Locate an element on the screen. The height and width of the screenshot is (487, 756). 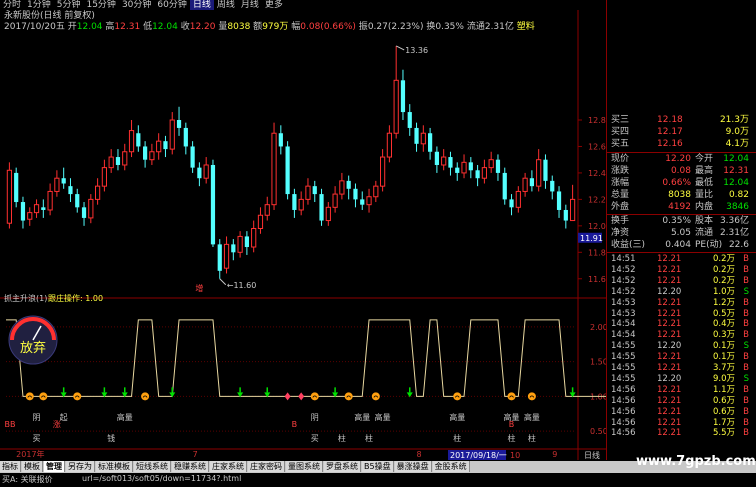
tick-row: 14:54 12.21 0.3万 B is located at coordinates (681, 335).